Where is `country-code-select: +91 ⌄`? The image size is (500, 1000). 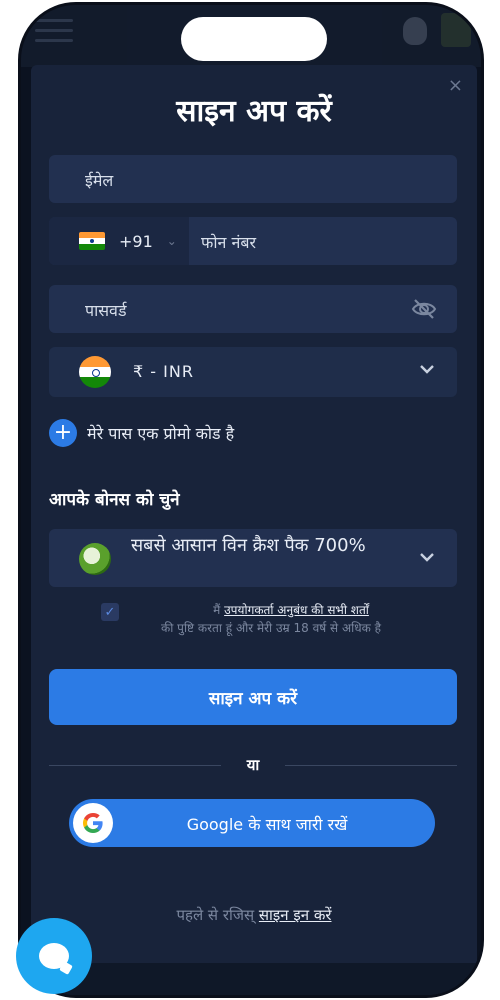
country-code-select: +91 ⌄ is located at coordinates (119, 241).